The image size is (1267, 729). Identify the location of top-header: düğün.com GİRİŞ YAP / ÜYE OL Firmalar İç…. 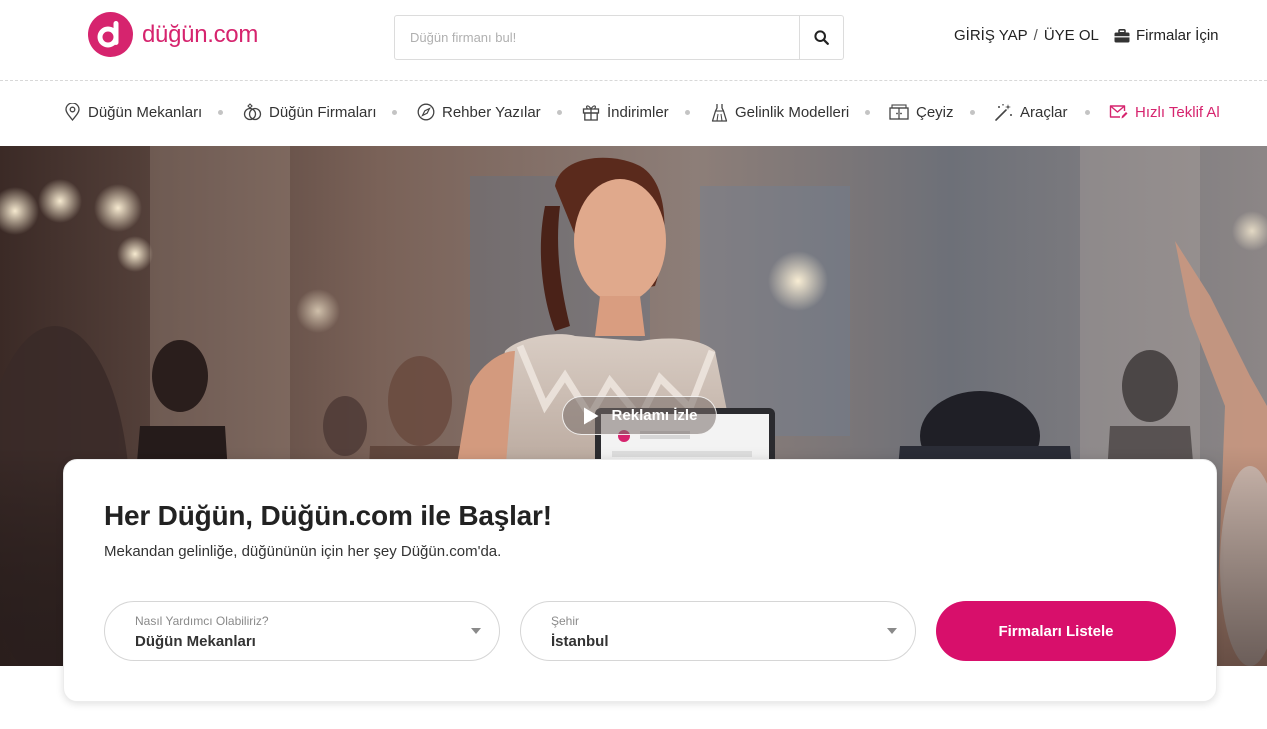
(633, 40).